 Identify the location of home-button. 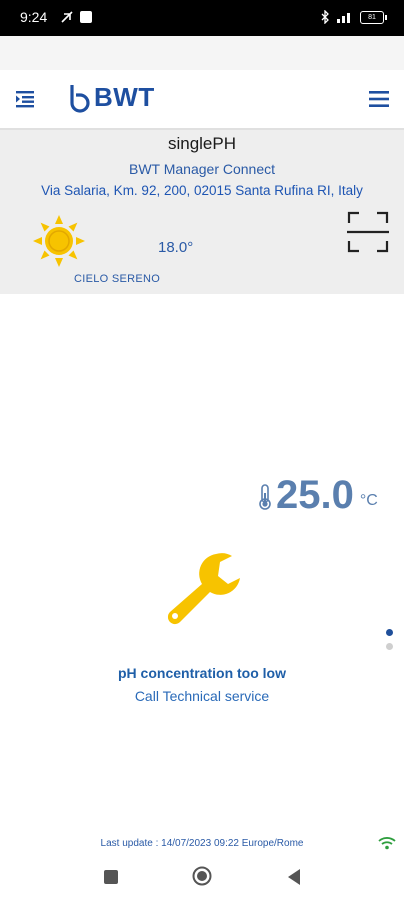
(202, 876).